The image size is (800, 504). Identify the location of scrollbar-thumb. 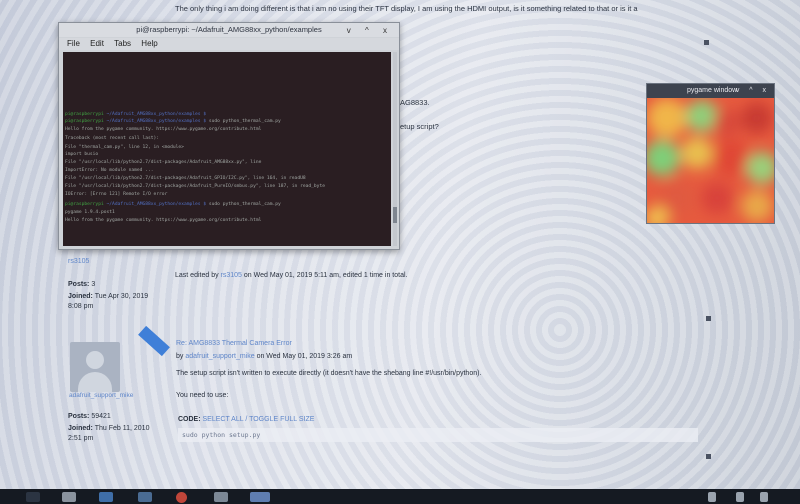
(395, 215).